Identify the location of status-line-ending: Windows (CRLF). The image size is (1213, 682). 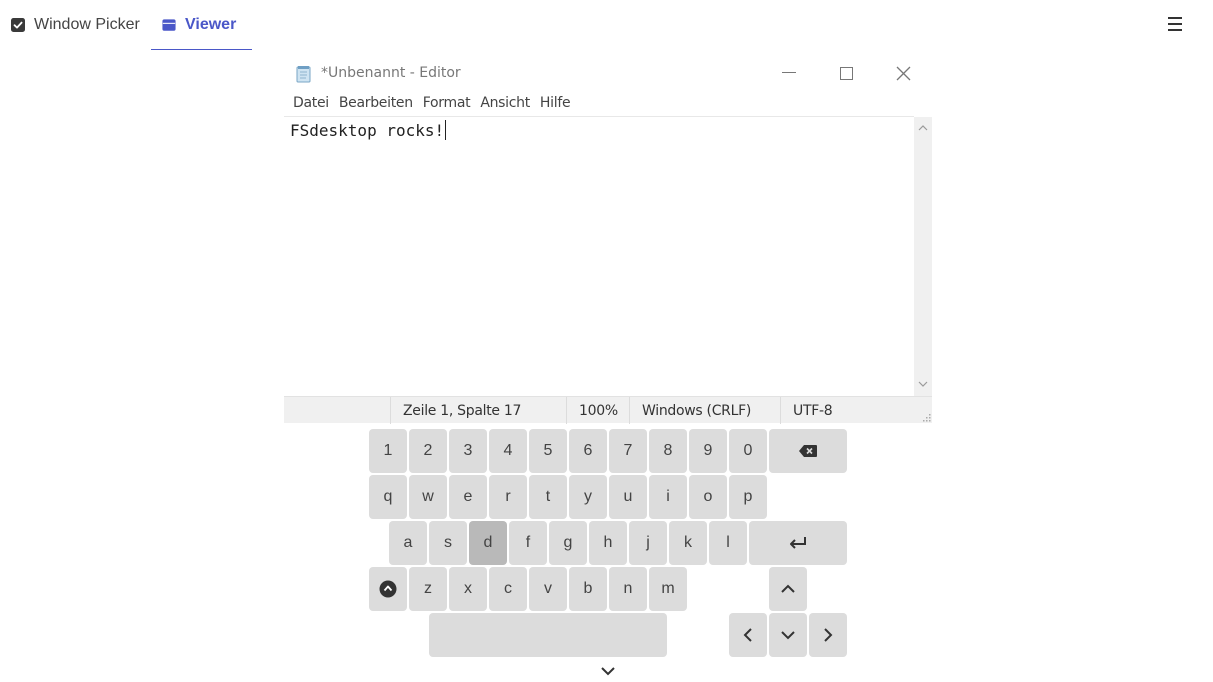
(704, 410).